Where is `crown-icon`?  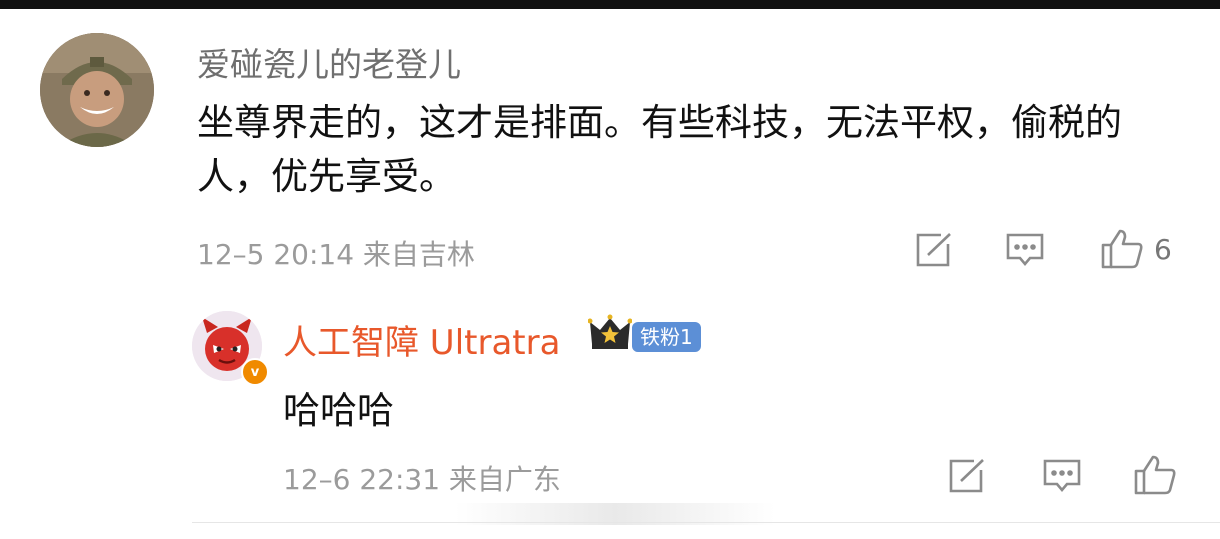 crown-icon is located at coordinates (610, 335).